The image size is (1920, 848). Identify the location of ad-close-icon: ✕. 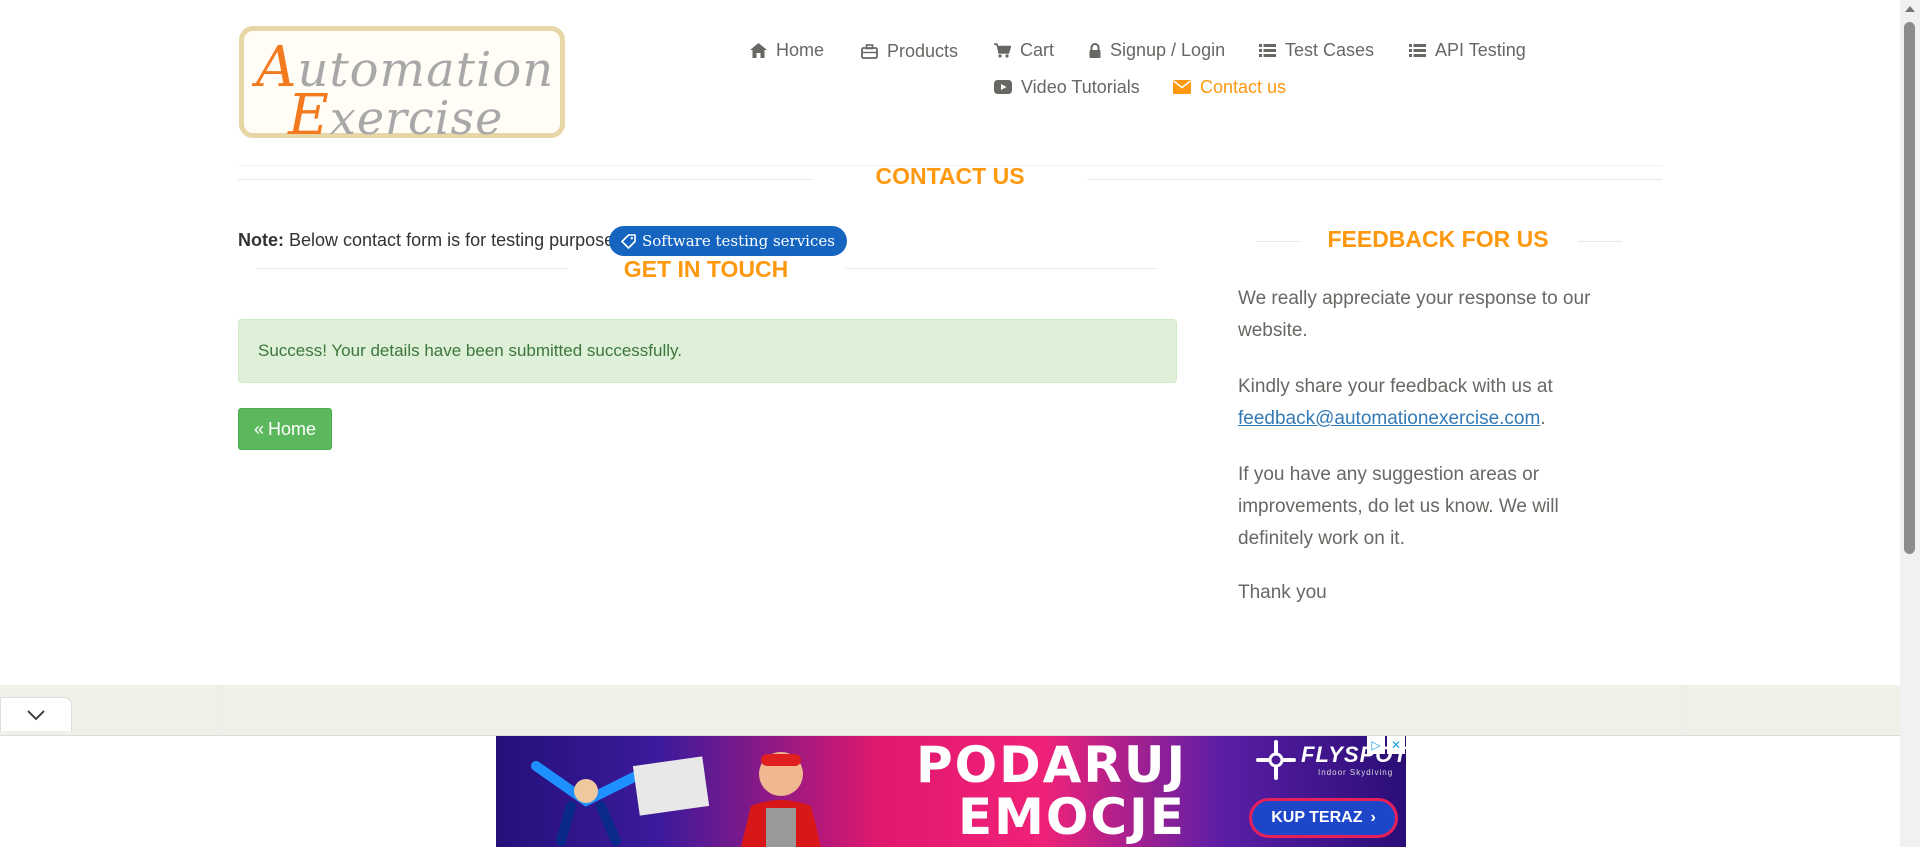
(1396, 745).